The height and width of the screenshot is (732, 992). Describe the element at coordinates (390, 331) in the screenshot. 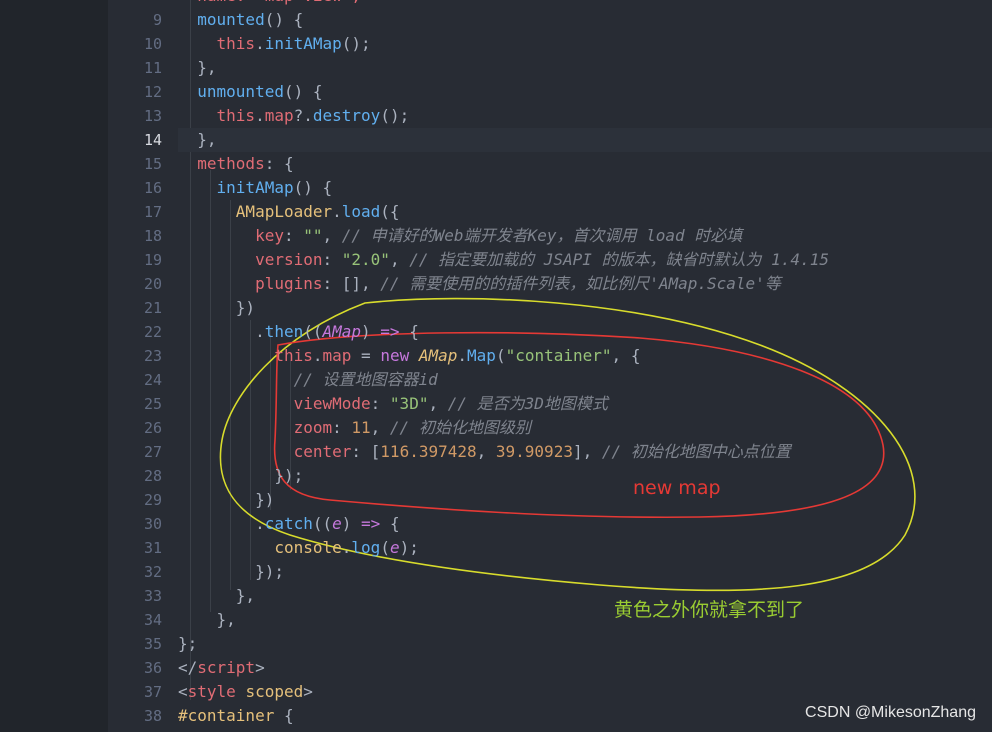

I see `code-token: =>` at that location.